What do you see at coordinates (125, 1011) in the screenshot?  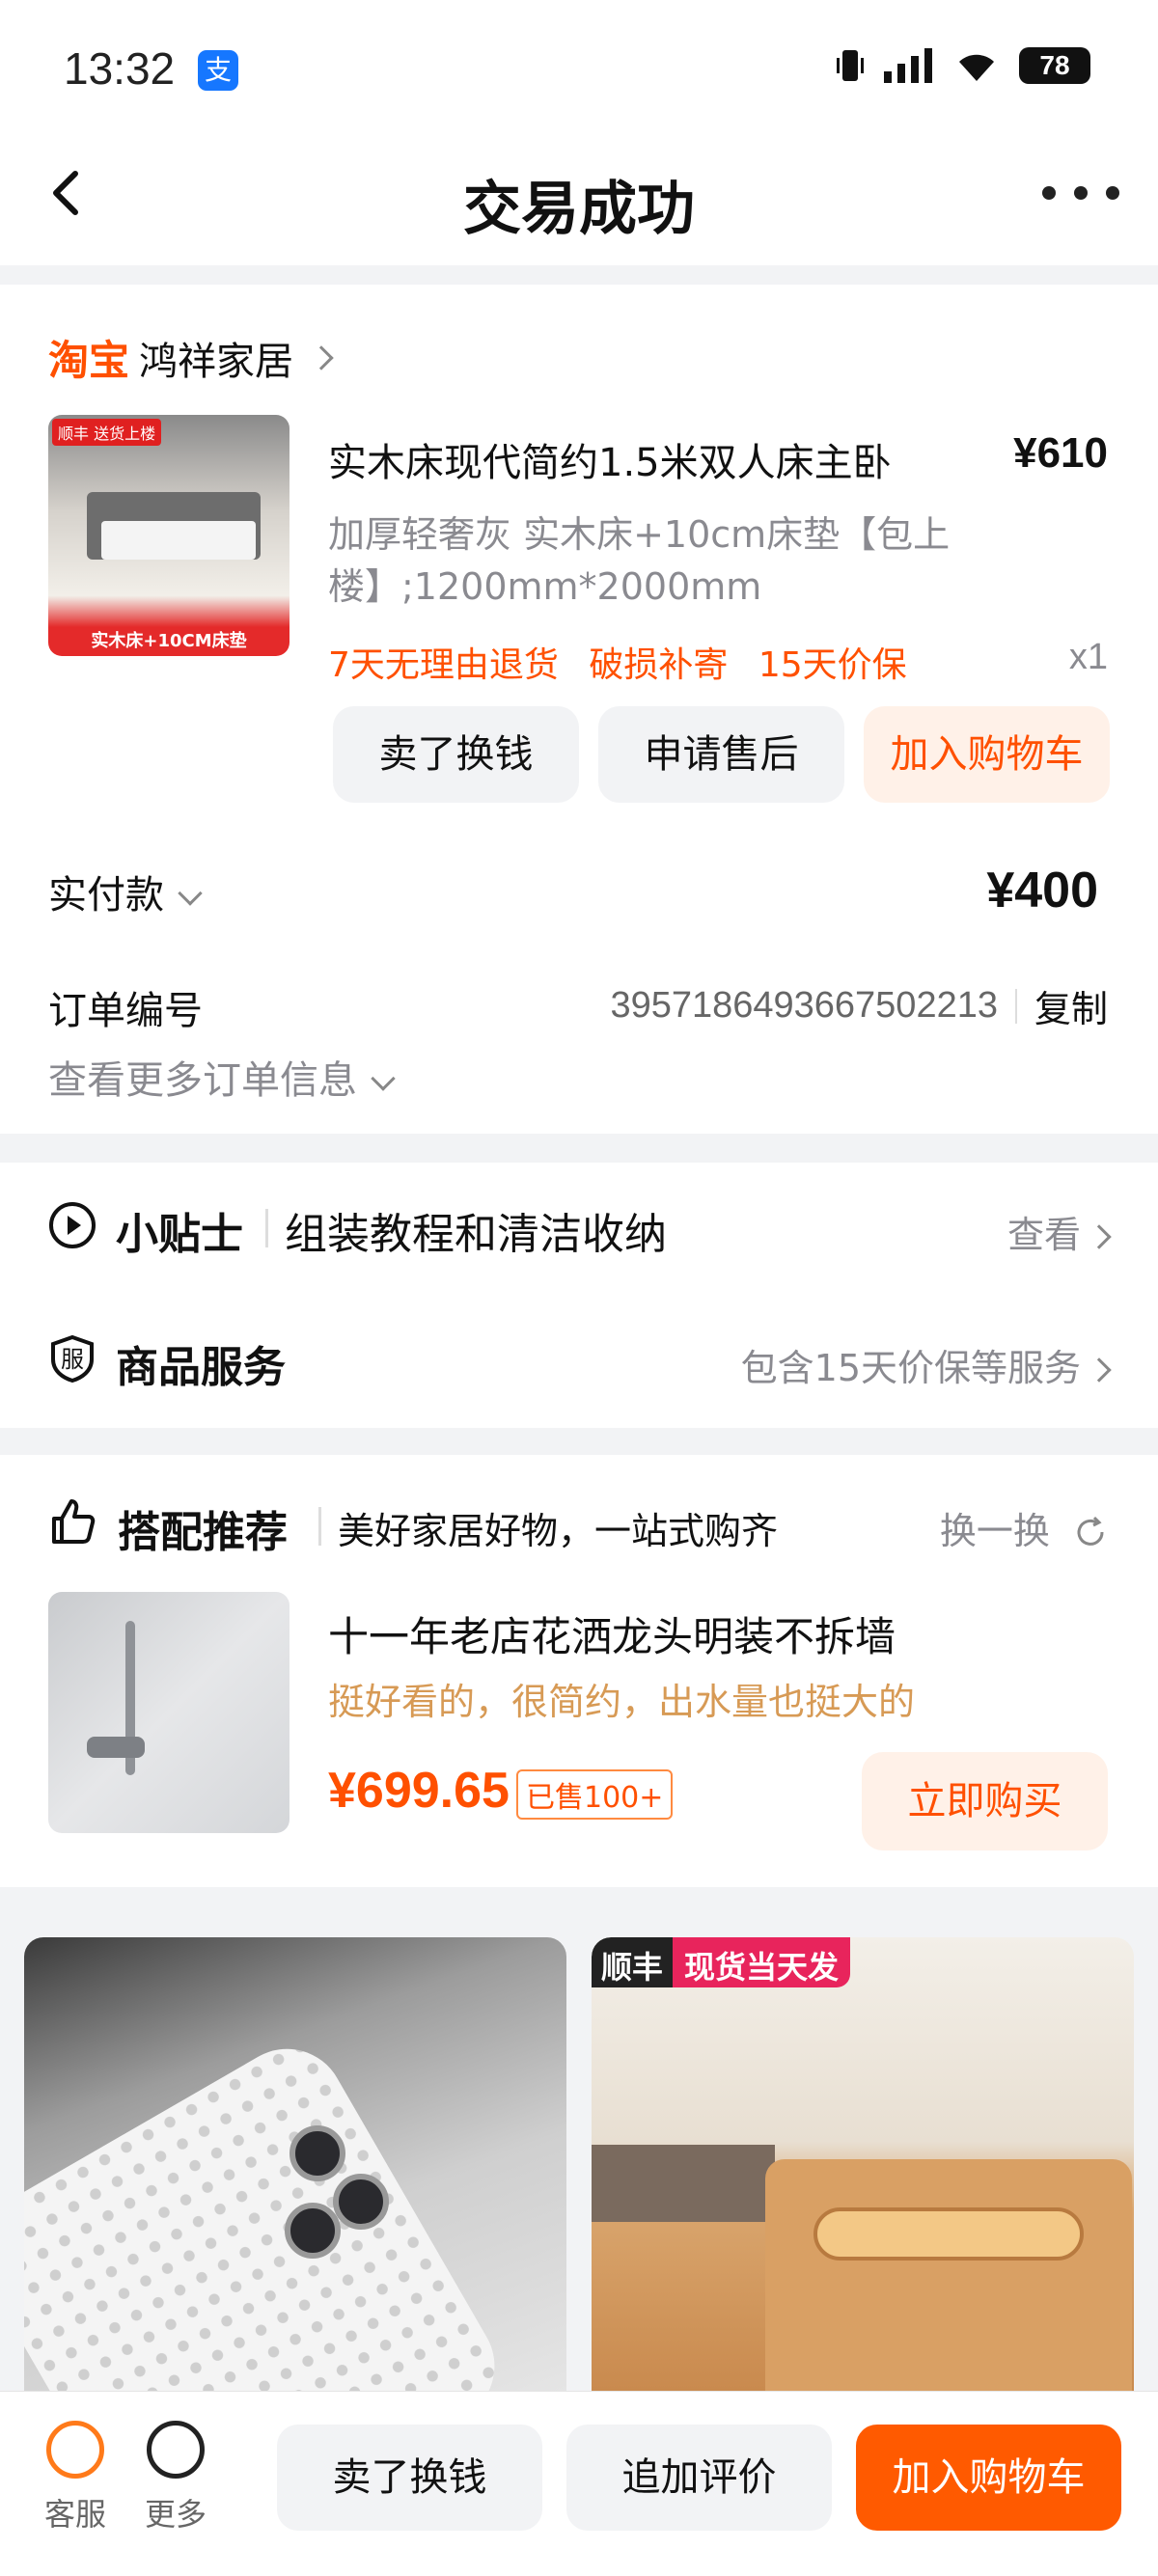 I see `order-no-label: 订单编号` at bounding box center [125, 1011].